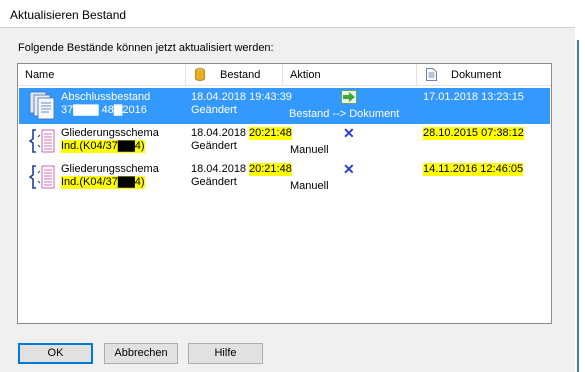 This screenshot has width=585, height=372. Describe the element at coordinates (473, 97) in the screenshot. I see `row-dokument: 17.01.2018 13:23:15` at that location.